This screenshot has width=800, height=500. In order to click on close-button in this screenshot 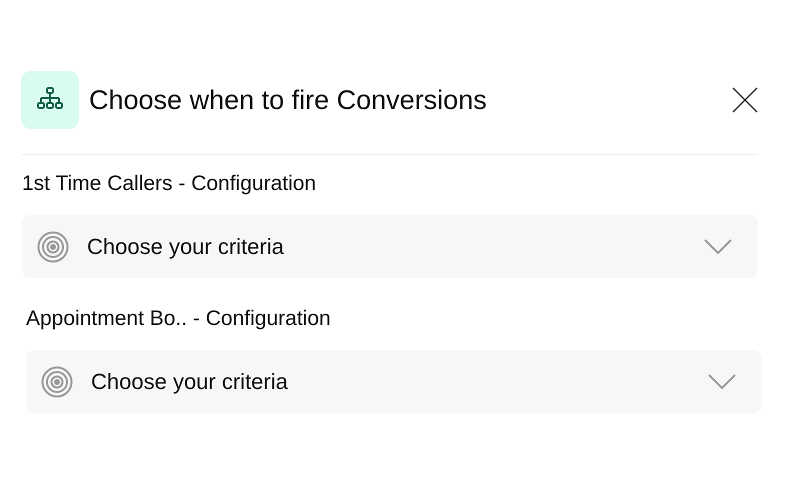, I will do `click(745, 100)`.